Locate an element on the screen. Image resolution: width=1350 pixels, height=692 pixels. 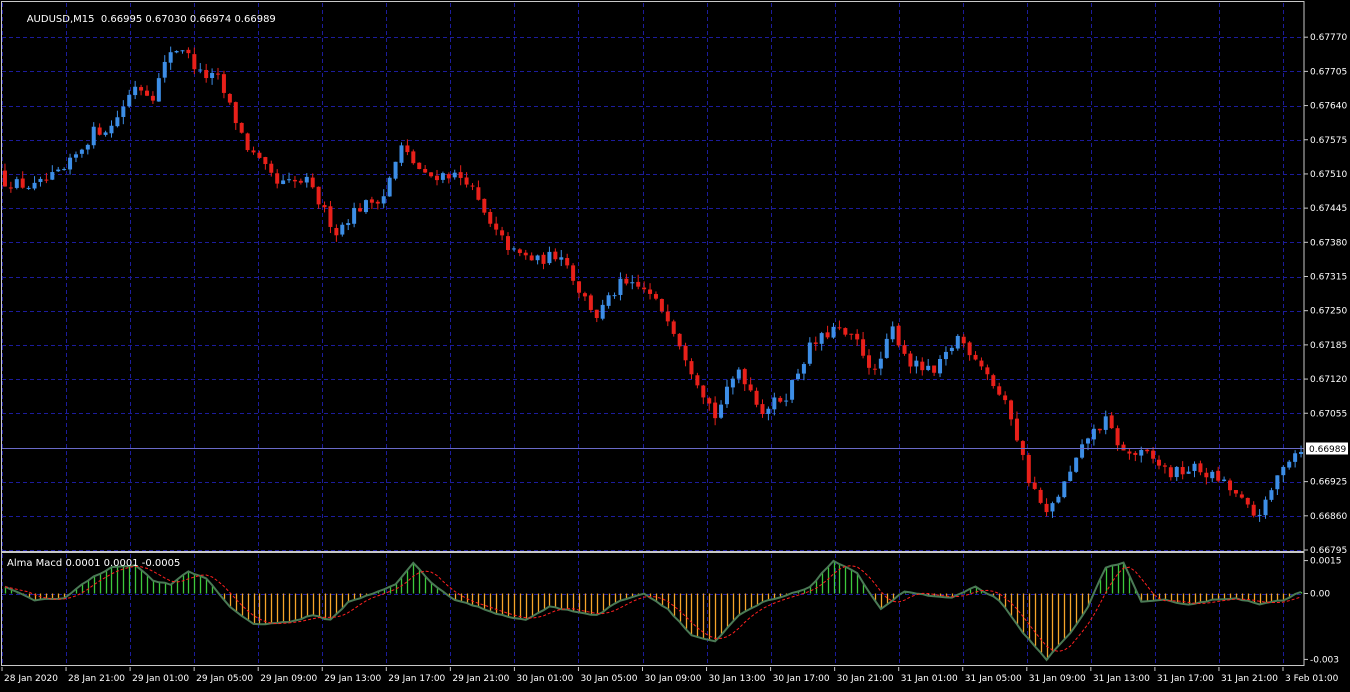
price-tick-label: 0.67250 is located at coordinates (1328, 312).